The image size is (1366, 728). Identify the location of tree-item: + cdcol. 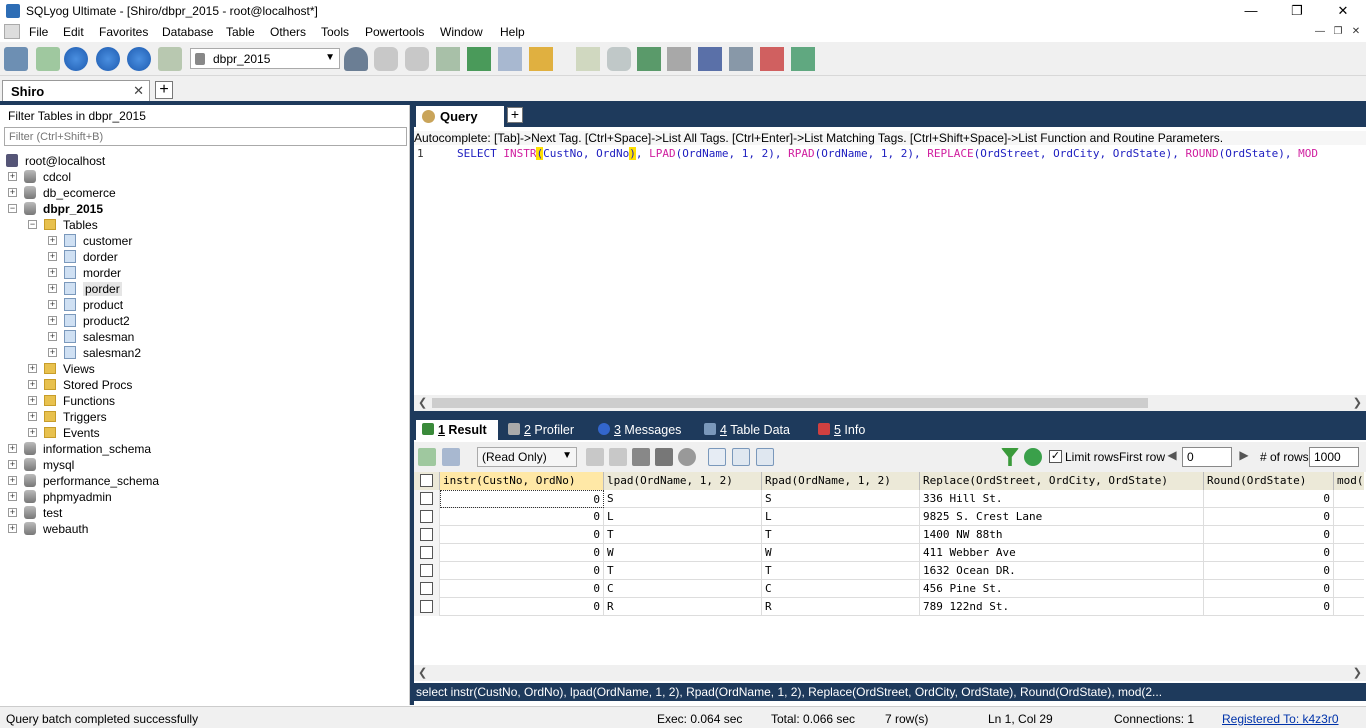
(204, 177).